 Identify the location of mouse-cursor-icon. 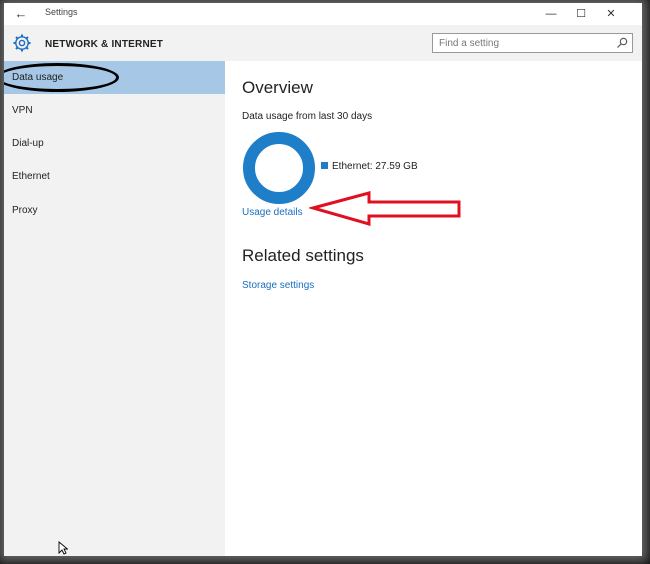
(63, 548).